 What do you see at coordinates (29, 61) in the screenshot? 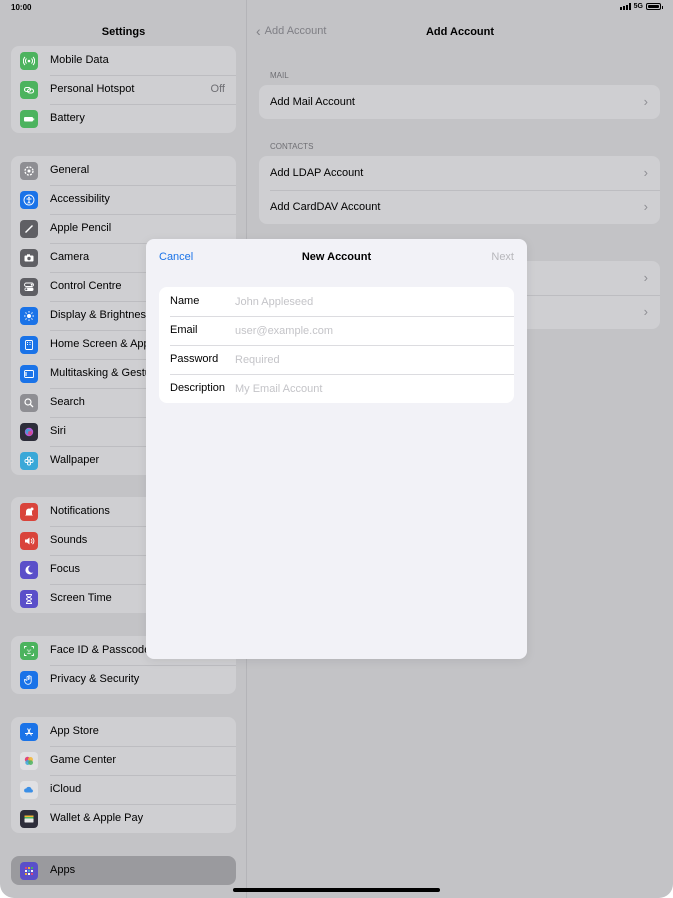
I see `antenna-icon` at bounding box center [29, 61].